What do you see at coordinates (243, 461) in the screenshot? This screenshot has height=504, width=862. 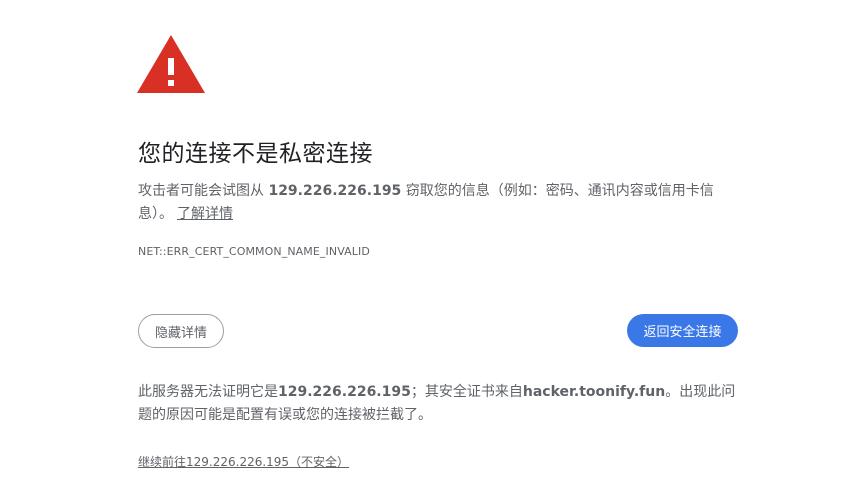 I see `proceed-unsafe-link: 继续前往129.226.226.195（不安全）` at bounding box center [243, 461].